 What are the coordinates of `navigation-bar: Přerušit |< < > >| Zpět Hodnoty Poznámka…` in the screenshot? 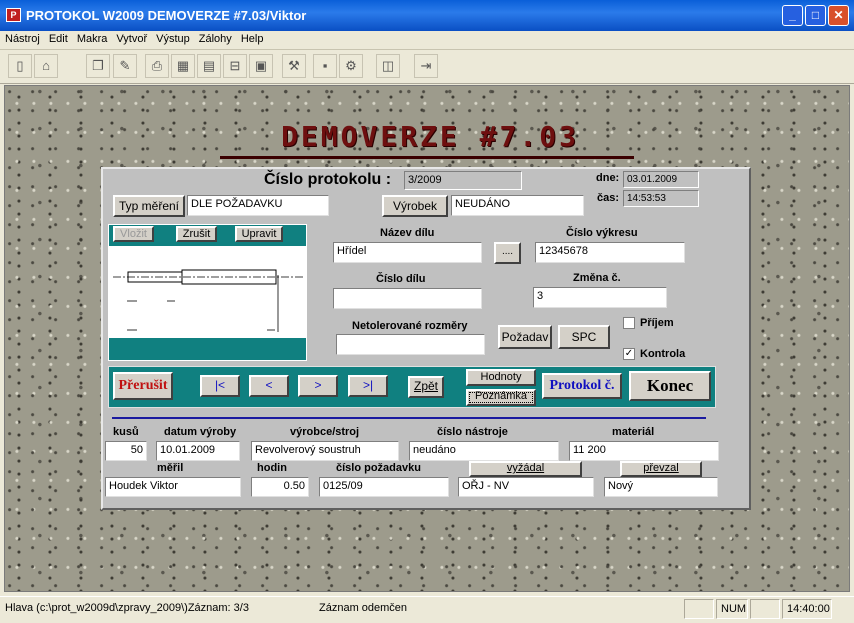 It's located at (412, 387).